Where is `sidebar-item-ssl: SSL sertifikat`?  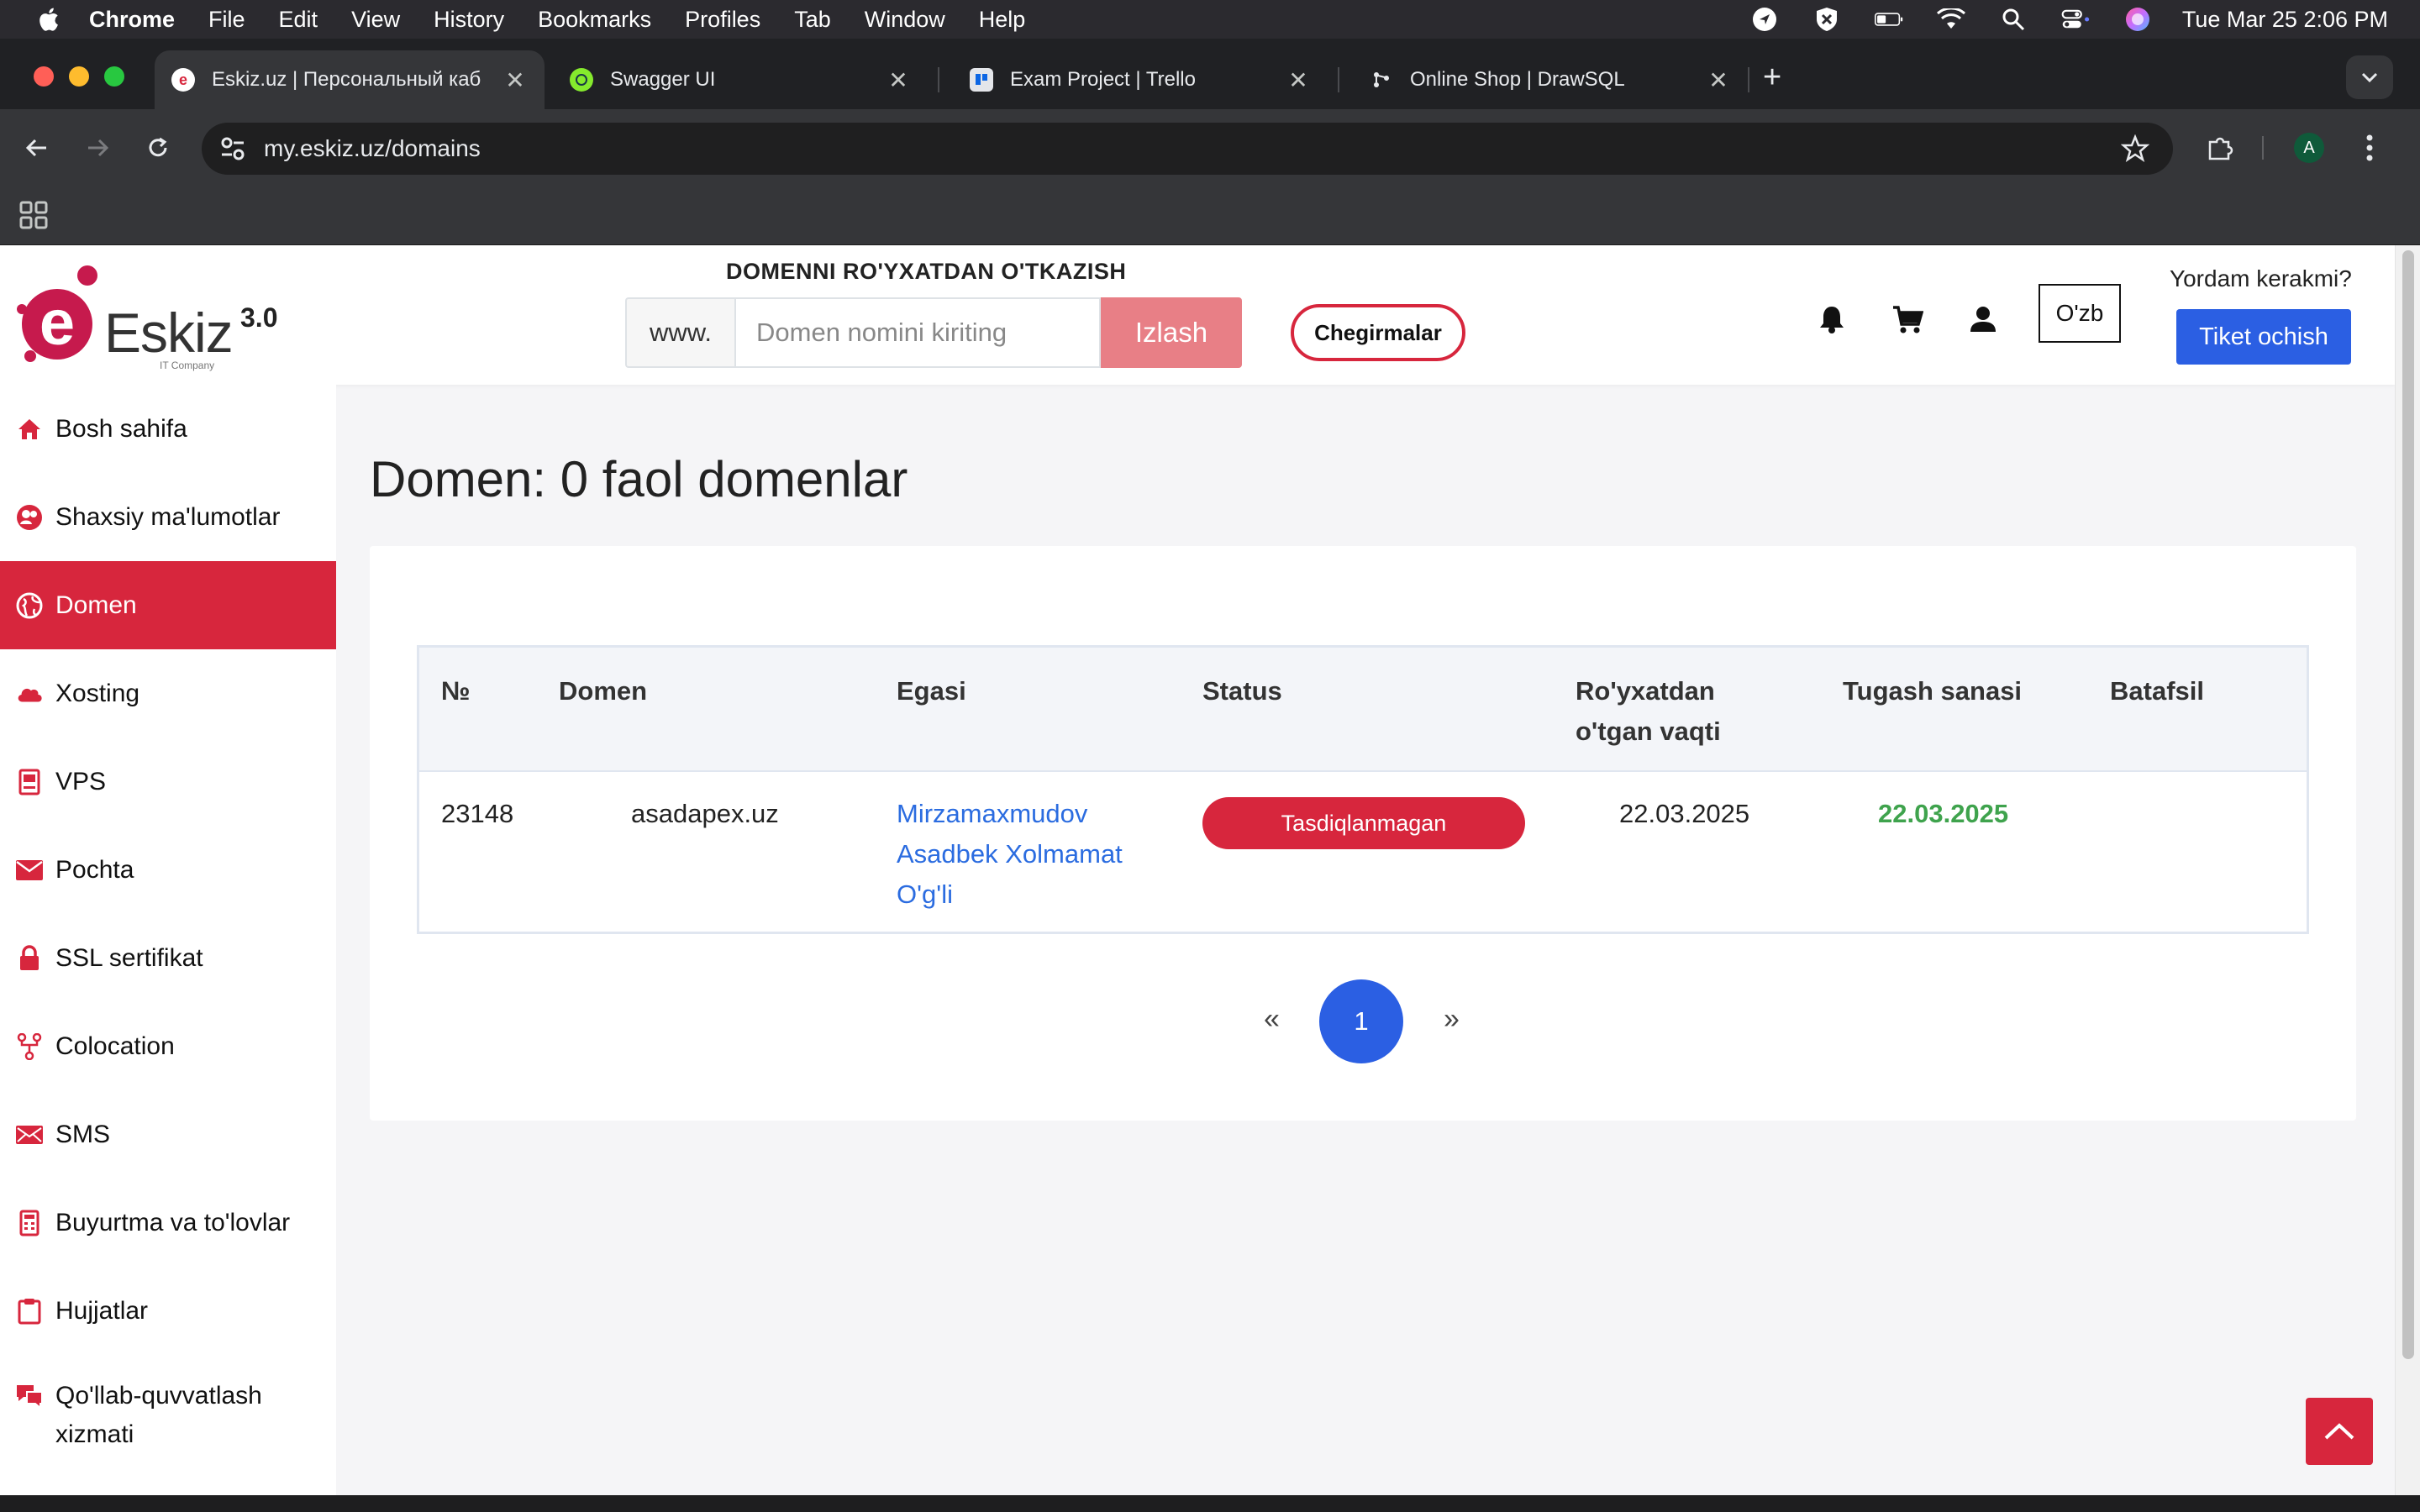 sidebar-item-ssl: SSL sertifikat is located at coordinates (168, 958).